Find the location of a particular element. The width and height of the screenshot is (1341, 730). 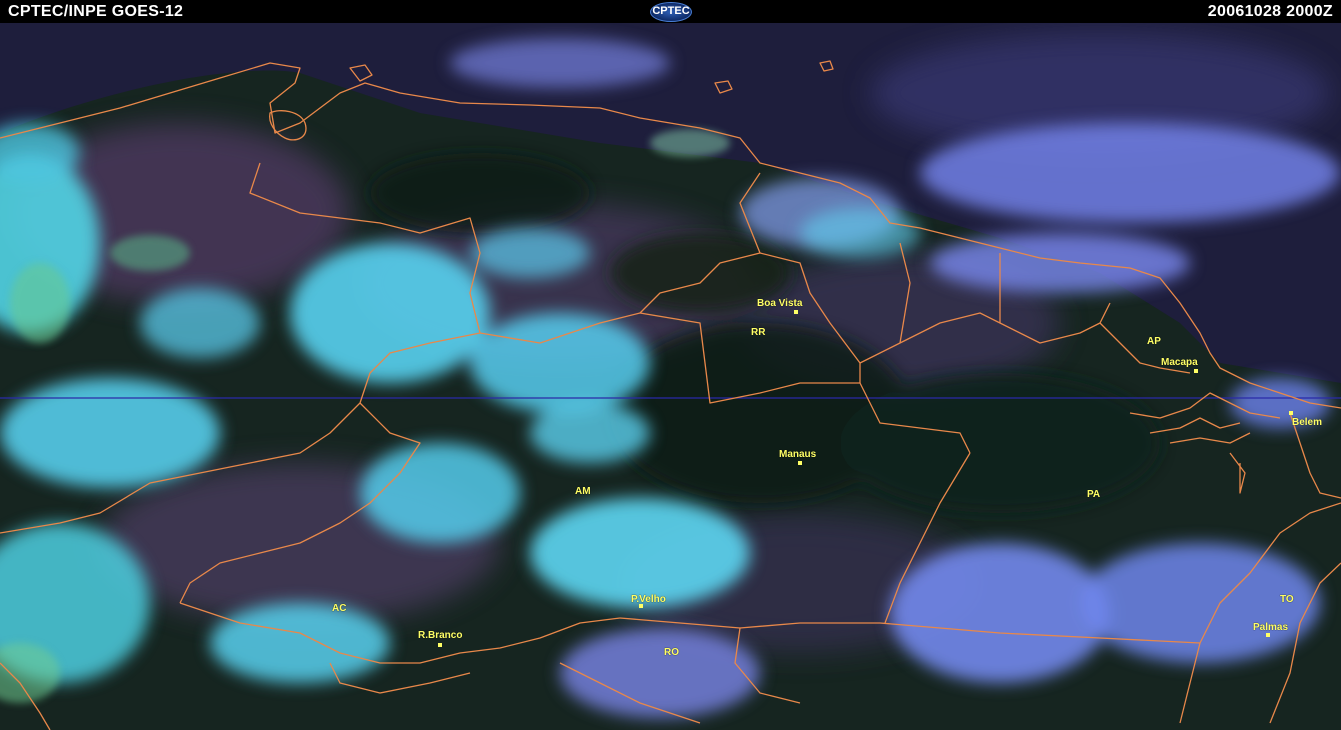

state-label-ro: RO is located at coordinates (671, 652).